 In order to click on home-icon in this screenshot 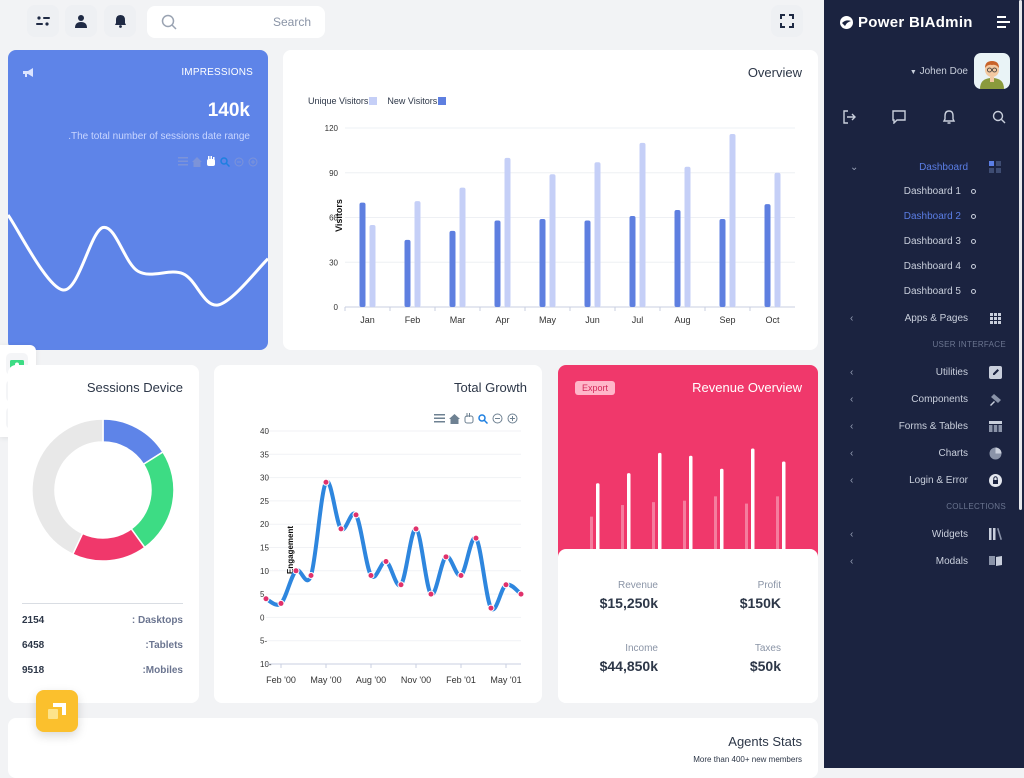, I will do `click(197, 161)`.